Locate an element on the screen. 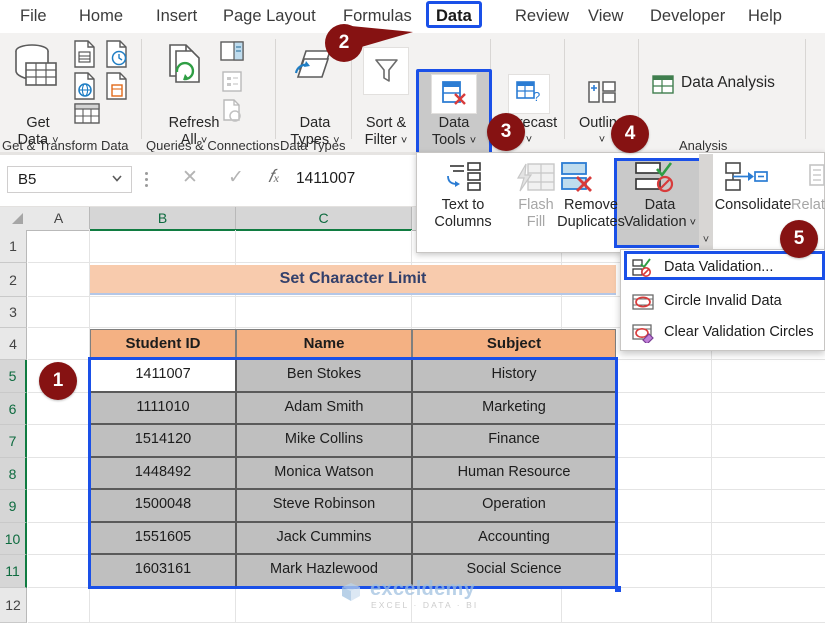 This screenshot has height=623, width=825. confirm-icon: ✓ is located at coordinates (236, 177).